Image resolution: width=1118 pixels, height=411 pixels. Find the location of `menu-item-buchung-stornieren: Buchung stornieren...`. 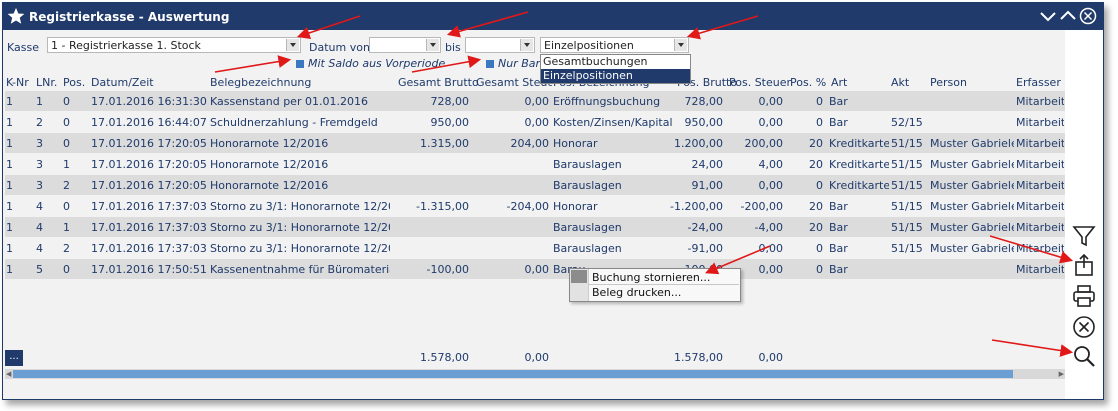

menu-item-buchung-stornieren: Buchung stornieren... is located at coordinates (651, 277).